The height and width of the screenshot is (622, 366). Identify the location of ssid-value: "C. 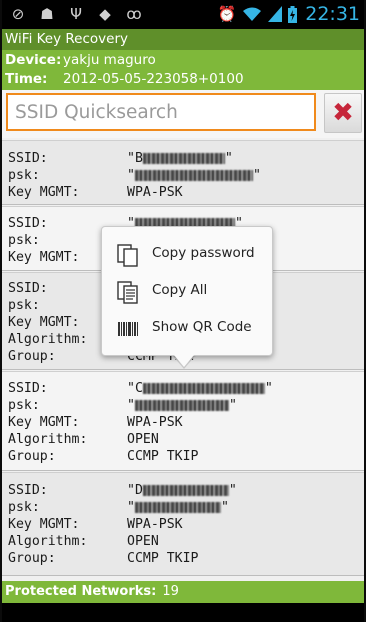
(135, 388).